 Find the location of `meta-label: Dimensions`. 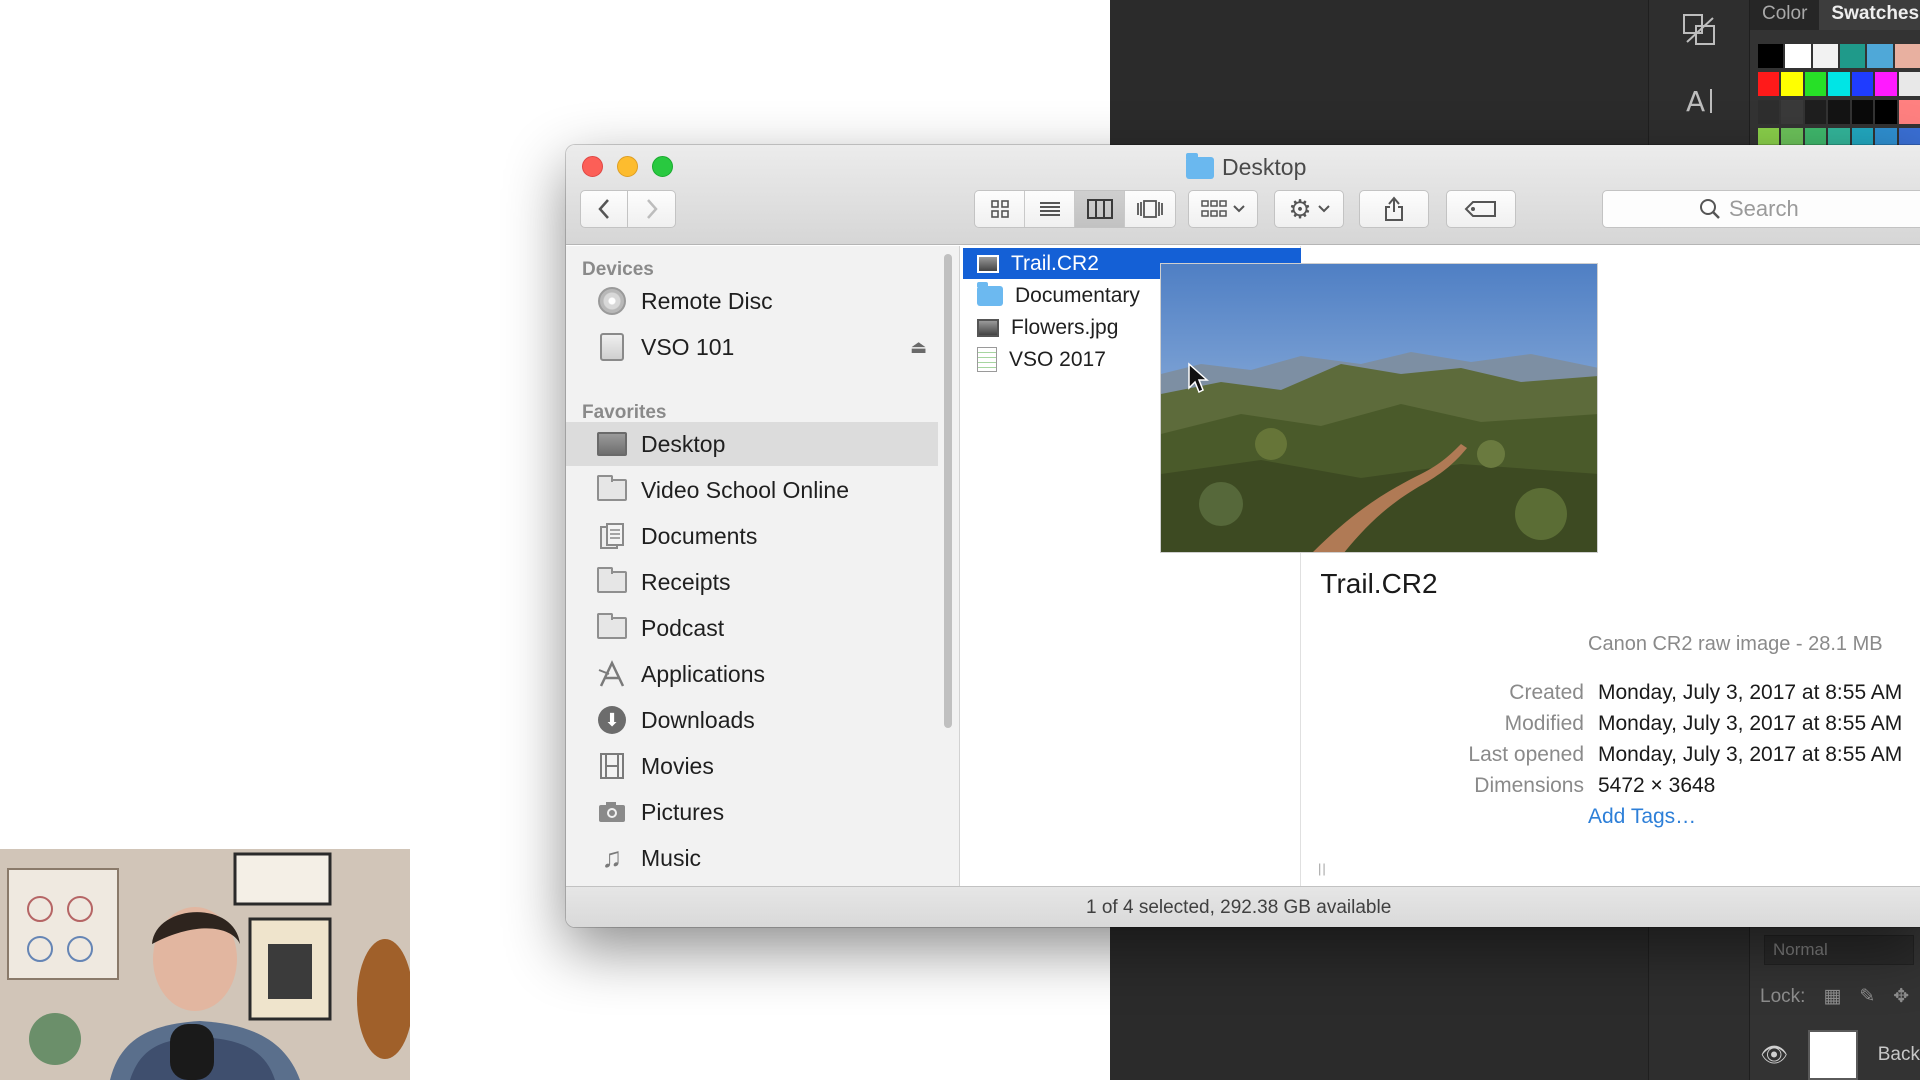

meta-label: Dimensions is located at coordinates (1529, 785).